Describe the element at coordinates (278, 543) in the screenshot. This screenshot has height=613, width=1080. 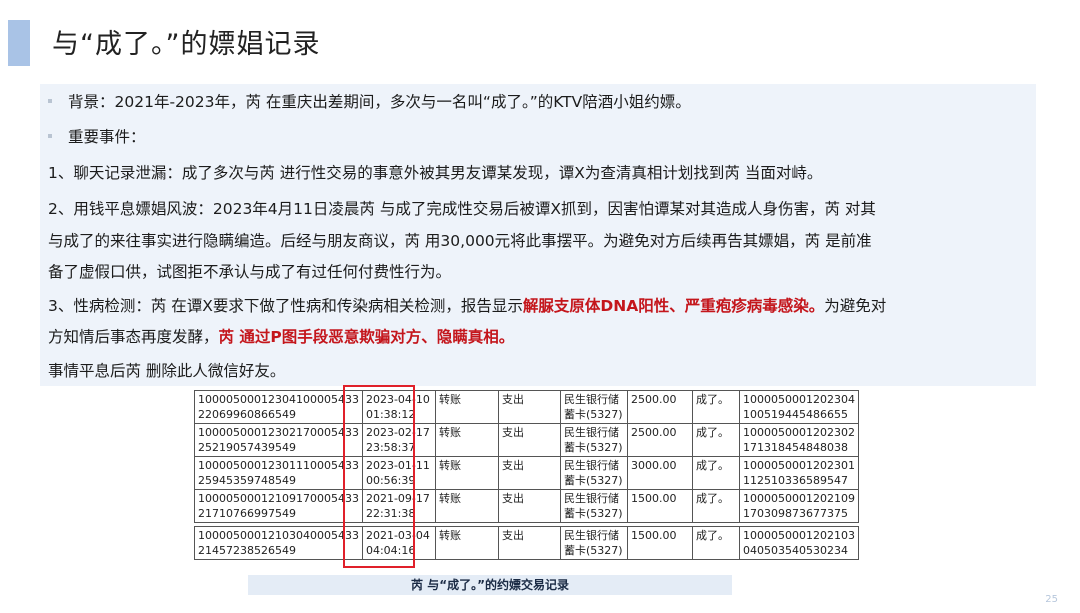
I see `cell-serial: 10000500012103040005433 21457238526549` at that location.